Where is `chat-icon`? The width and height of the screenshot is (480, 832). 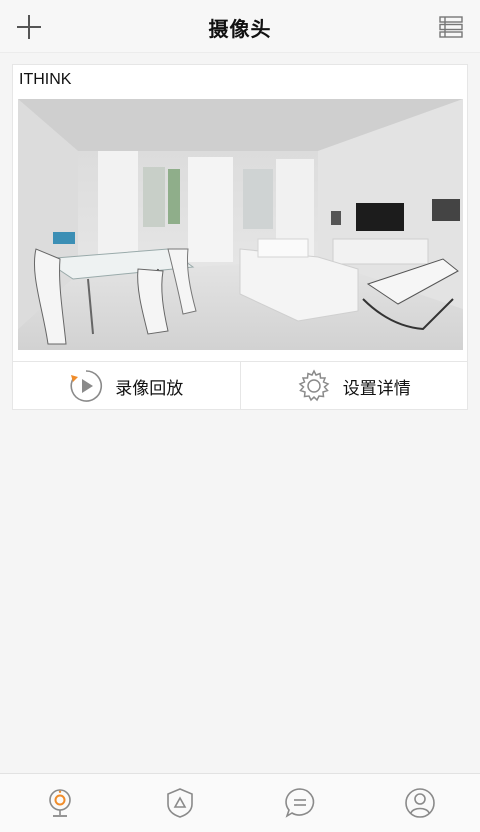 chat-icon is located at coordinates (300, 803).